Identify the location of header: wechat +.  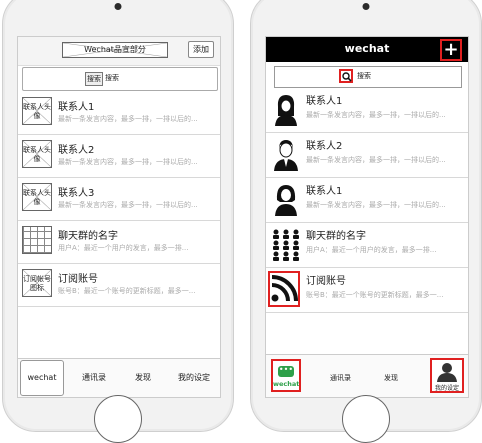
(367, 49).